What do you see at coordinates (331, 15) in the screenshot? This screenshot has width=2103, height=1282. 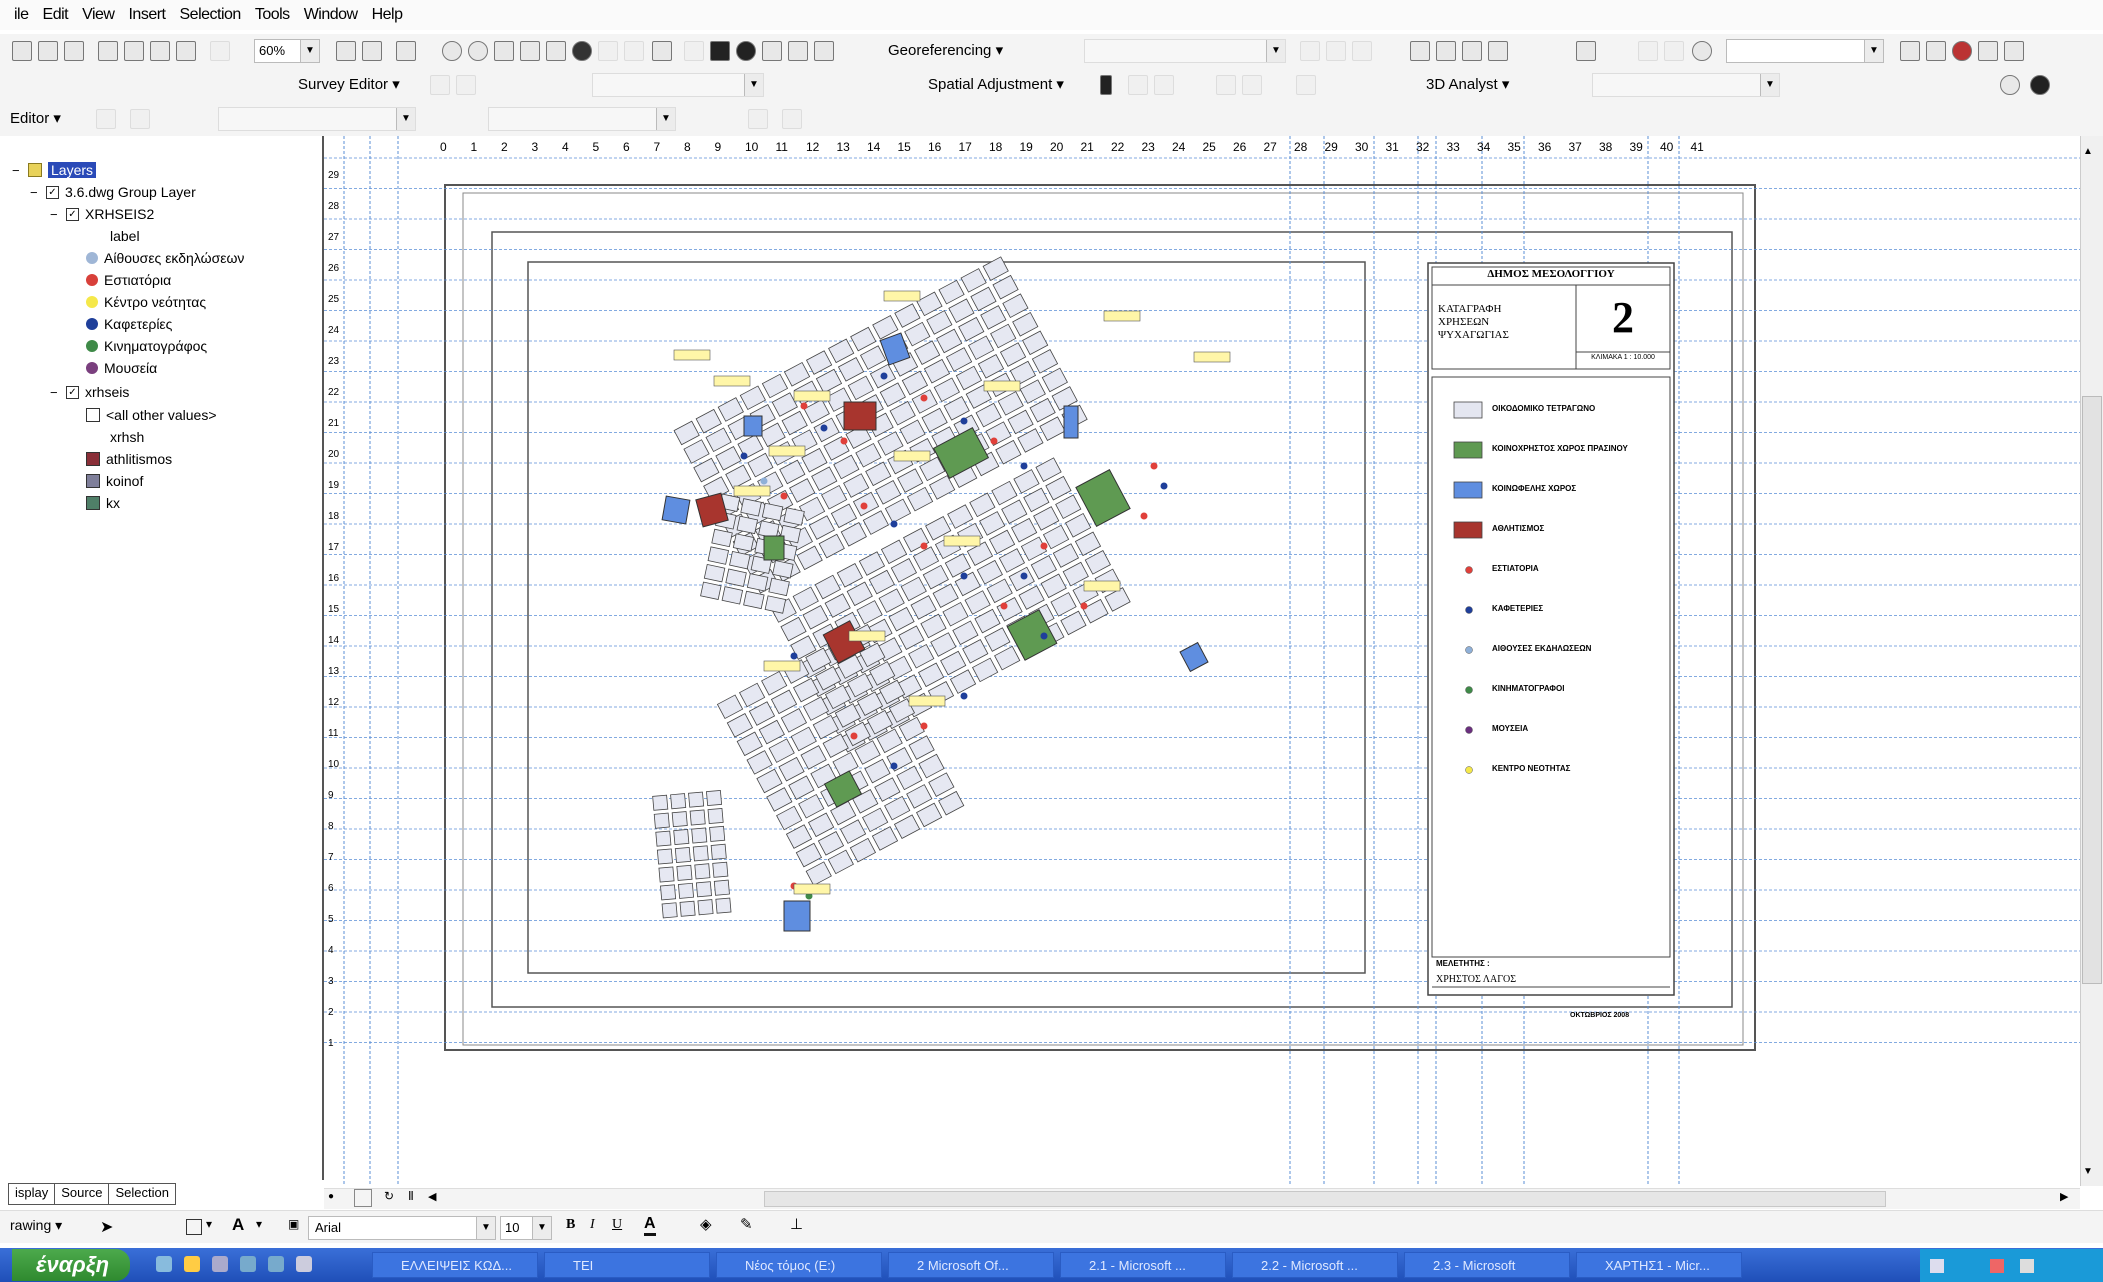 I see `menu-window: Window` at bounding box center [331, 15].